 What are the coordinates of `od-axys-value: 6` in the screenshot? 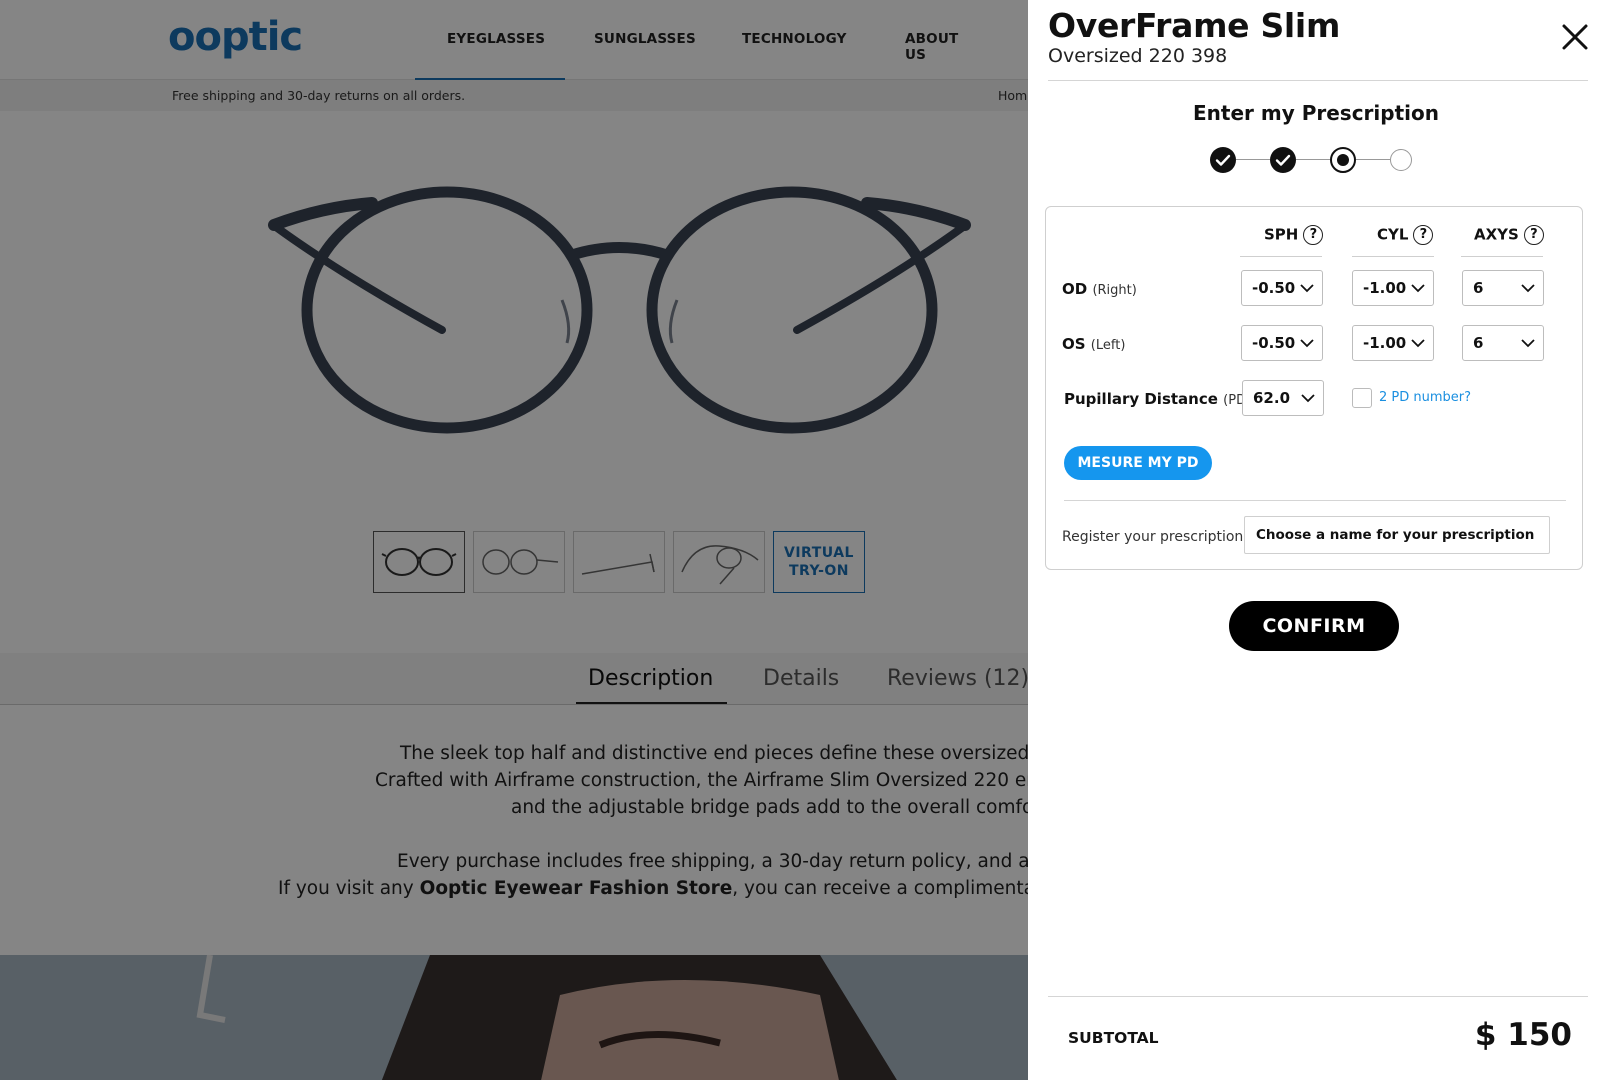 It's located at (1478, 288).